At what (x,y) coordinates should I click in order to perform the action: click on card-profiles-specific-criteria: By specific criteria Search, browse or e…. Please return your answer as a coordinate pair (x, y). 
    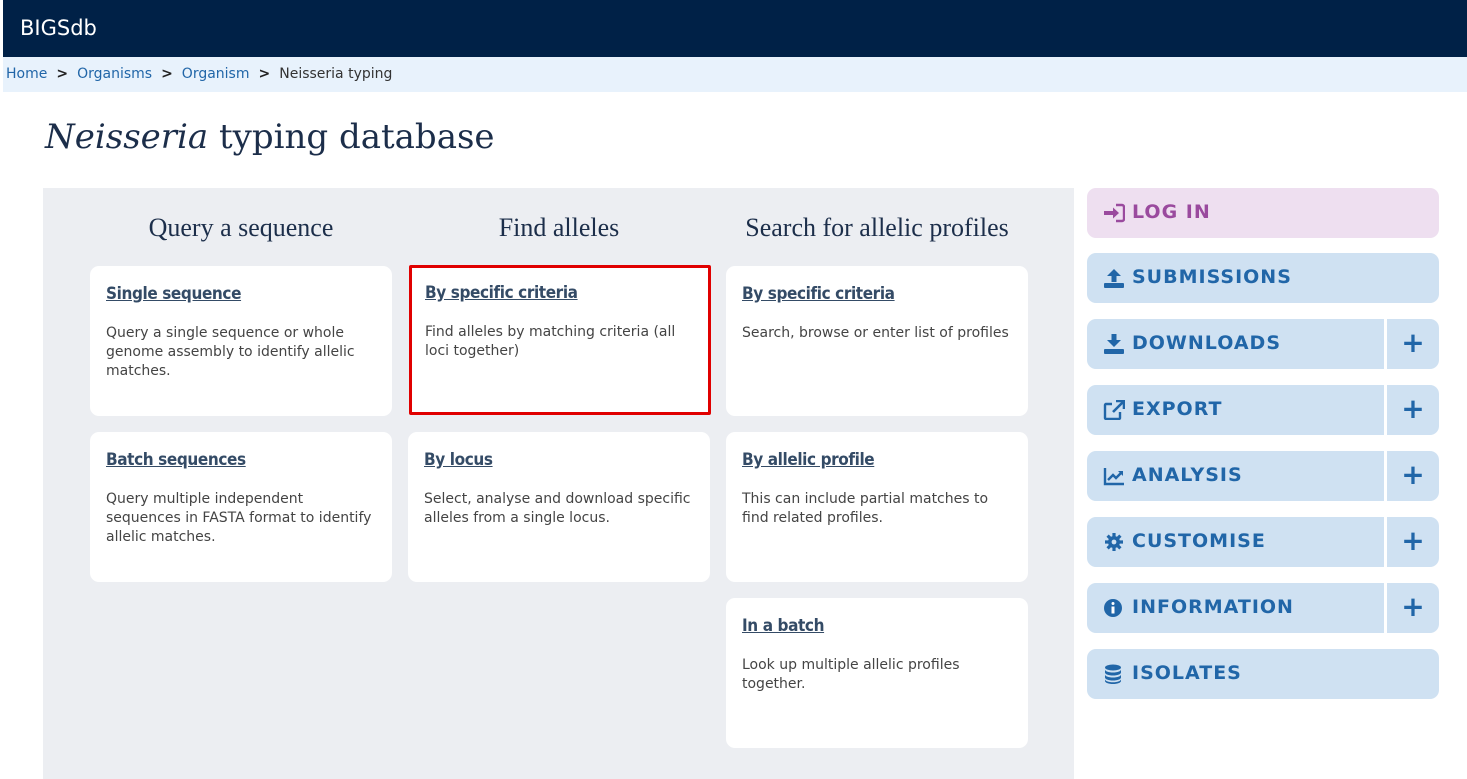
    Looking at the image, I should click on (877, 341).